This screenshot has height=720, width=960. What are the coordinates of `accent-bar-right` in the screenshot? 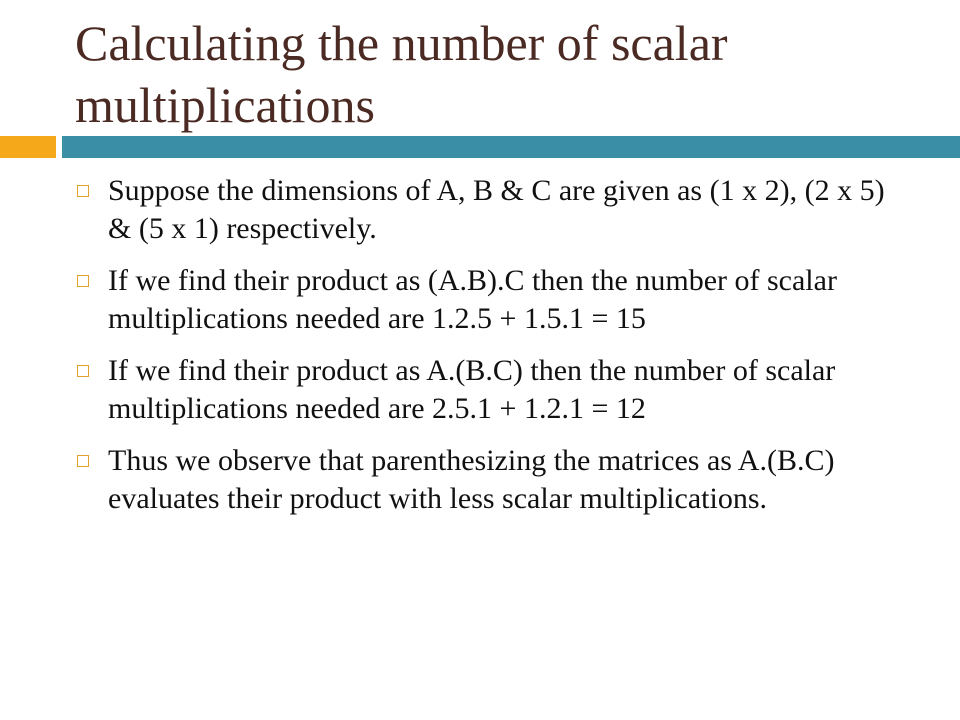 It's located at (511, 147).